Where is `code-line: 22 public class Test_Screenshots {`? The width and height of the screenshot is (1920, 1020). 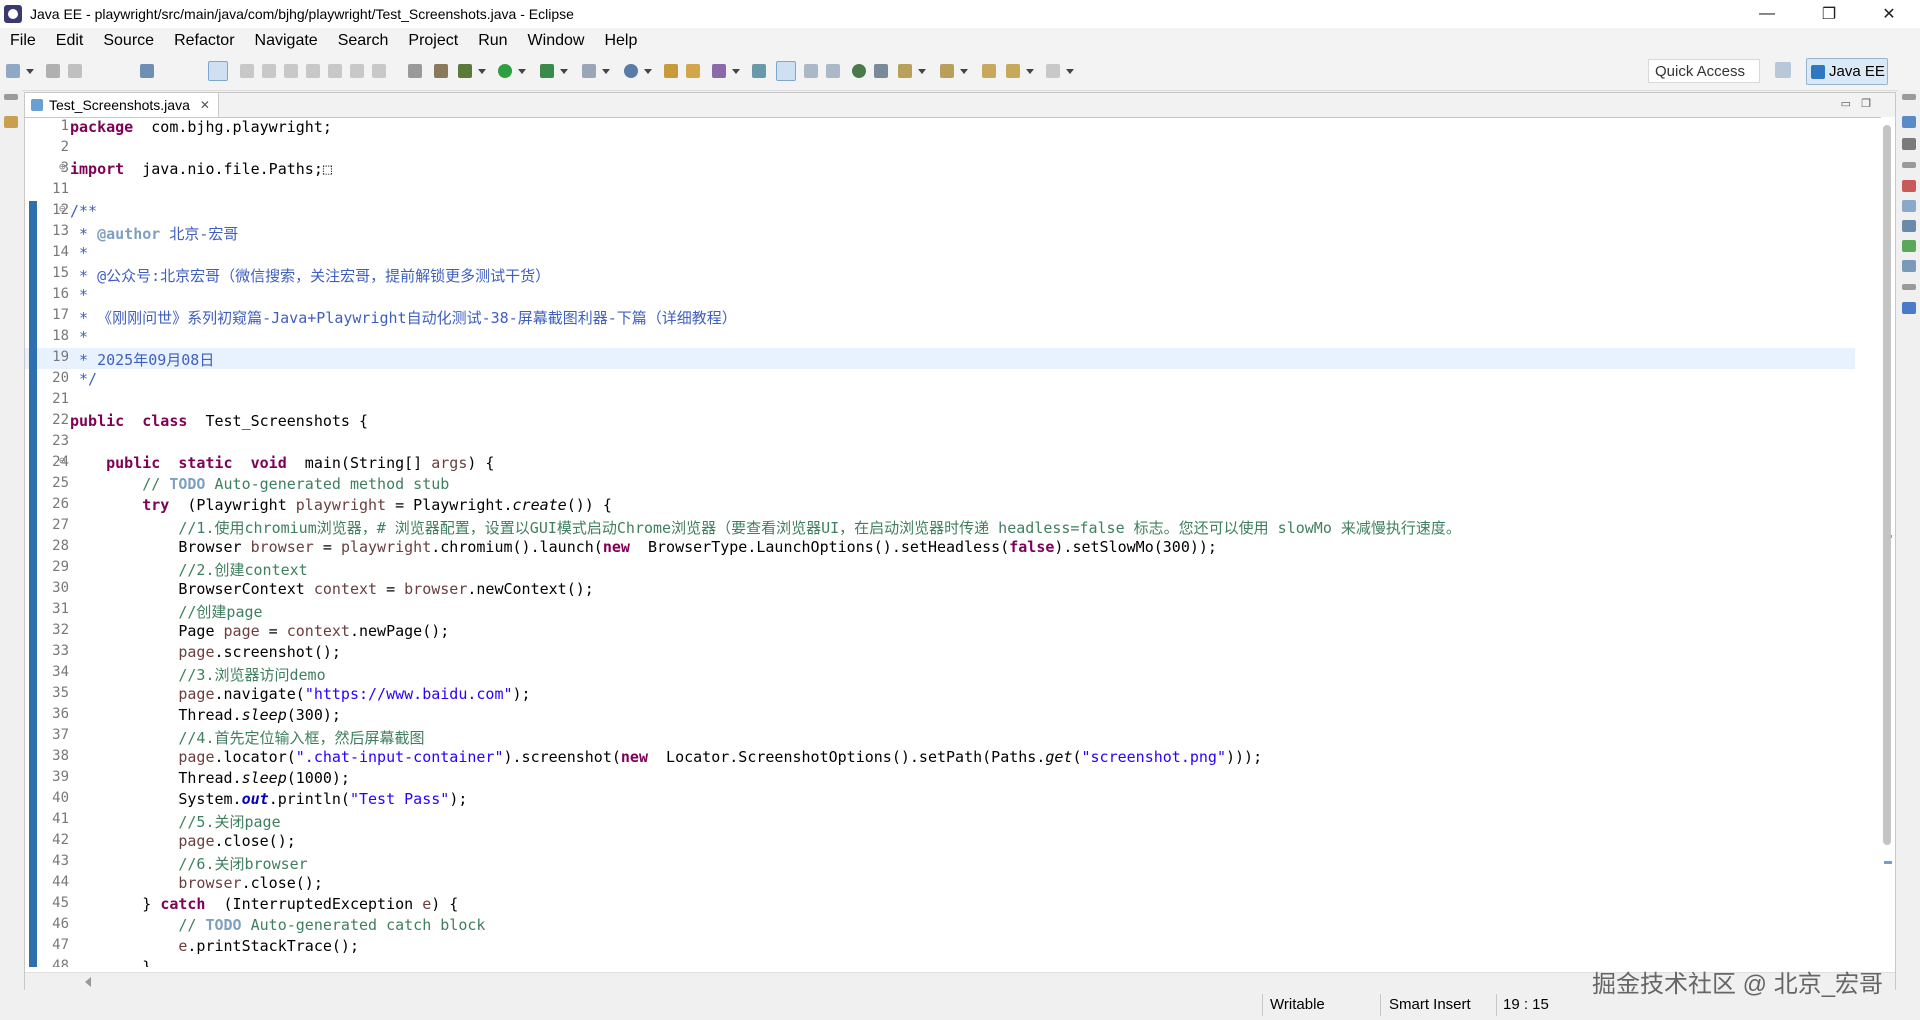
code-line: 22 public class Test_Screenshots { is located at coordinates (940, 421).